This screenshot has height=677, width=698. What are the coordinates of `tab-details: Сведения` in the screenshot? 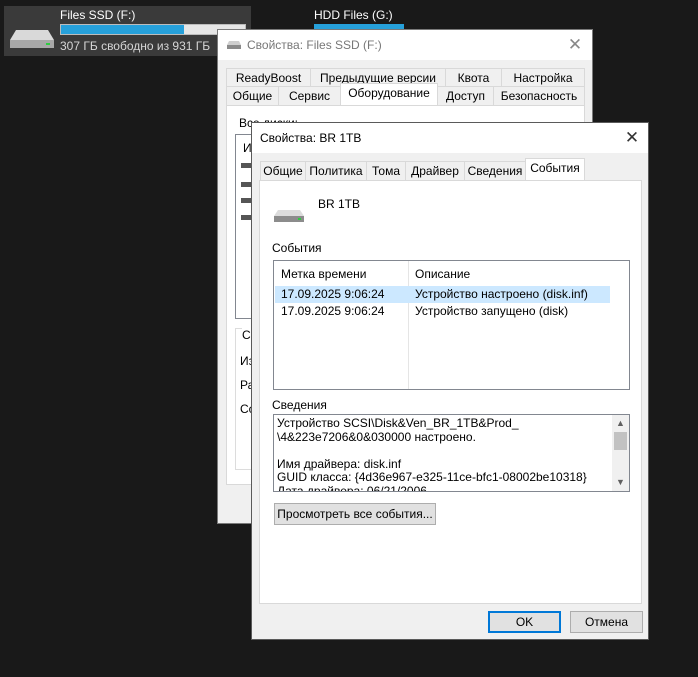 It's located at (495, 171).